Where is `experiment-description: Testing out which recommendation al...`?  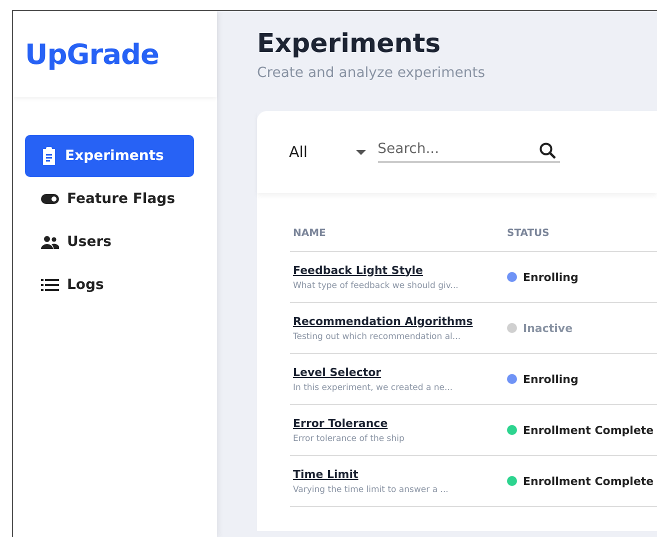 experiment-description: Testing out which recommendation al... is located at coordinates (377, 337).